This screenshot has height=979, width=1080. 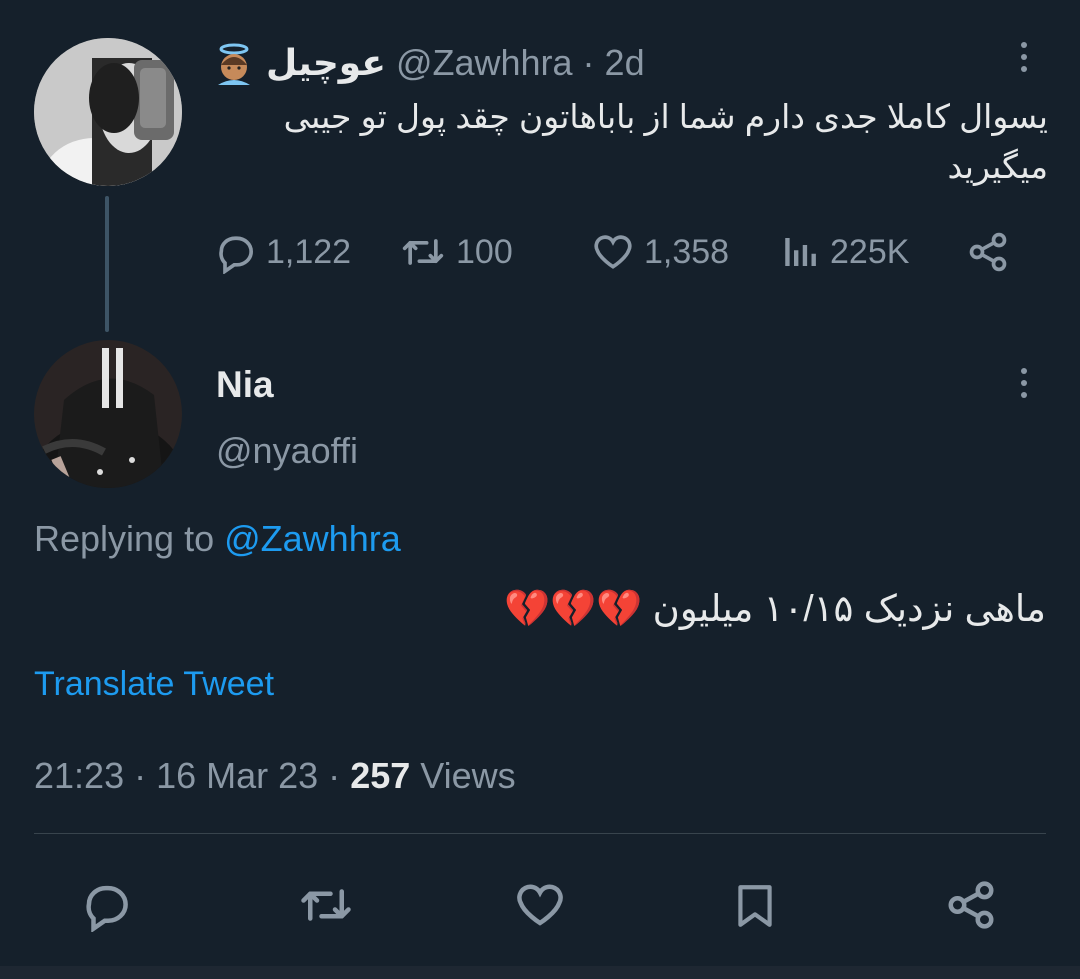 I want to click on parent-share-button, so click(x=988, y=254).